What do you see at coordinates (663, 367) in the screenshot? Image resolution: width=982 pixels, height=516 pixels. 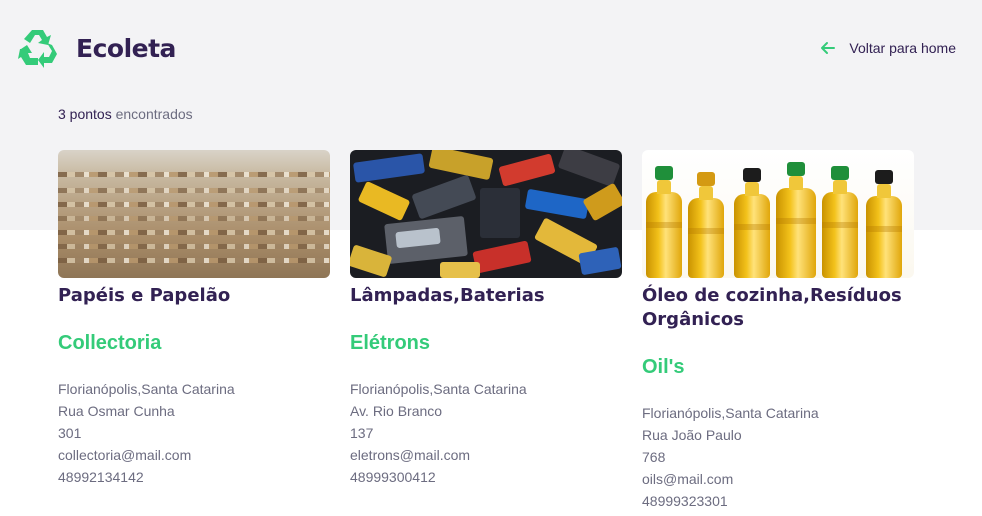 I see `point-name: Oil's` at bounding box center [663, 367].